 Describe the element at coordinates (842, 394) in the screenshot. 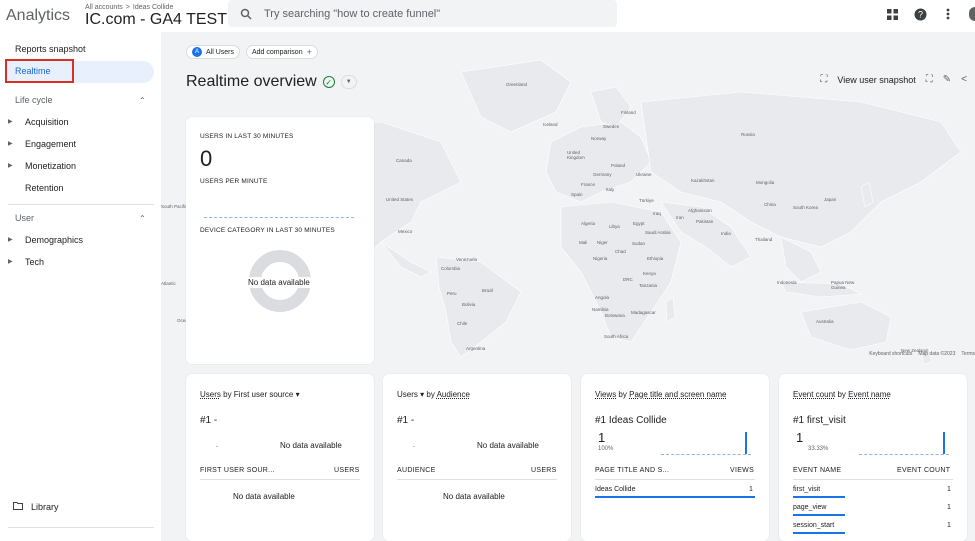

I see `card-title: Event count by Event name` at that location.